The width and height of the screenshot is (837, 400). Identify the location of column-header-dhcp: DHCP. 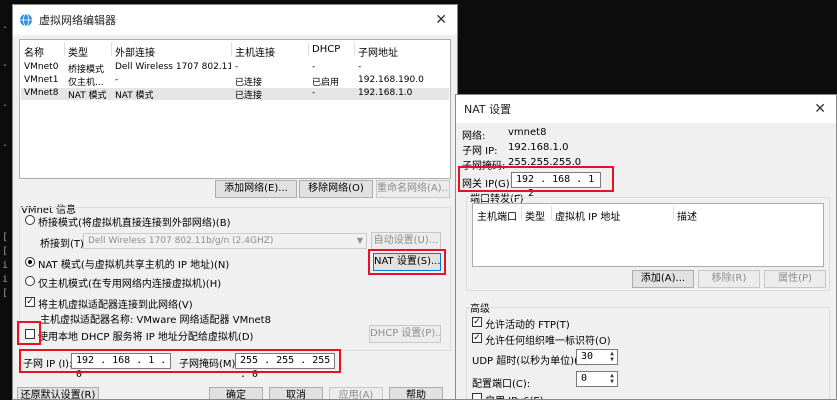
(326, 49).